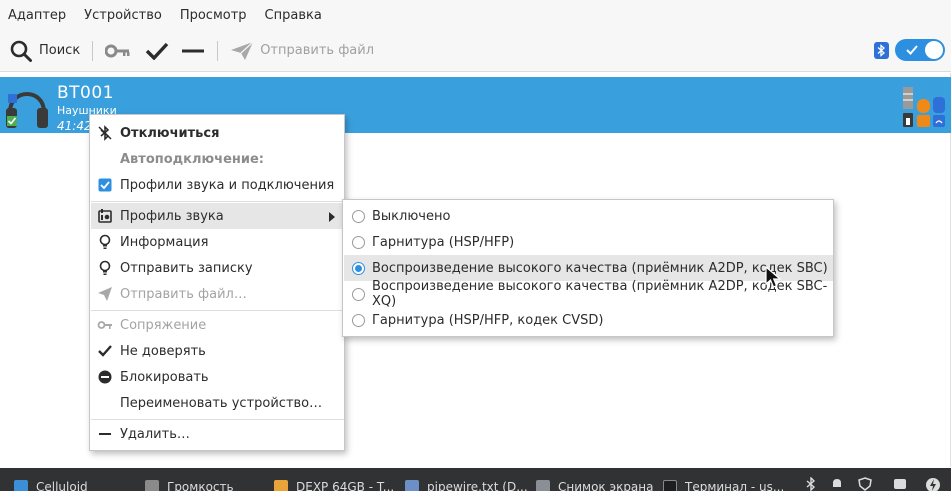 The image size is (951, 491). What do you see at coordinates (411, 216) in the screenshot?
I see `profile-option-label: Выключено` at bounding box center [411, 216].